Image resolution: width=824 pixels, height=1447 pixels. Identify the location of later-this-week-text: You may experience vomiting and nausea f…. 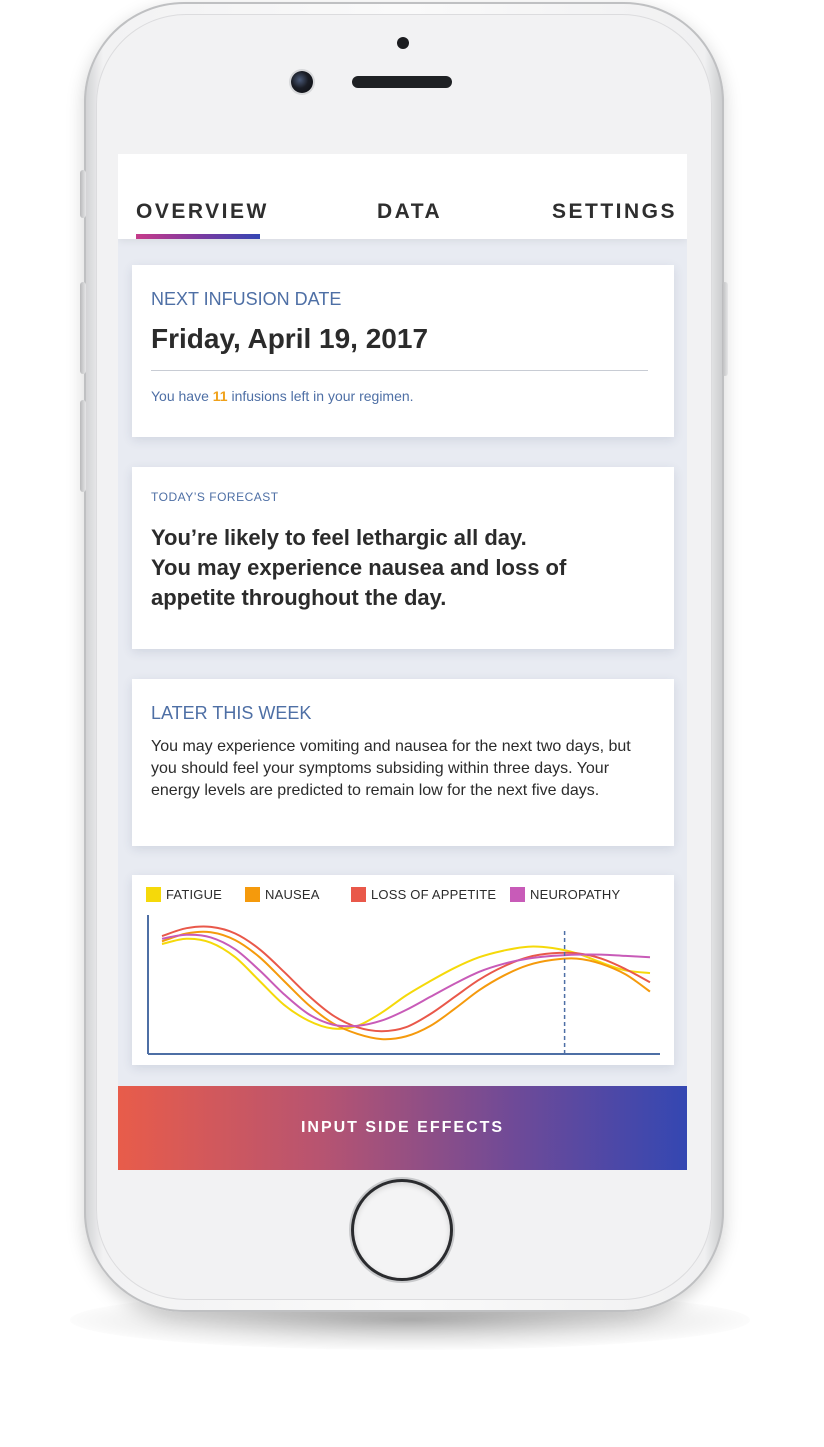
(391, 768).